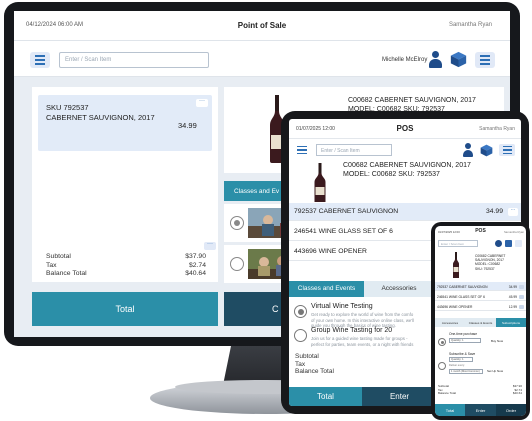  I want to click on tablet-user-name: Samantha Ryan, so click(497, 129).